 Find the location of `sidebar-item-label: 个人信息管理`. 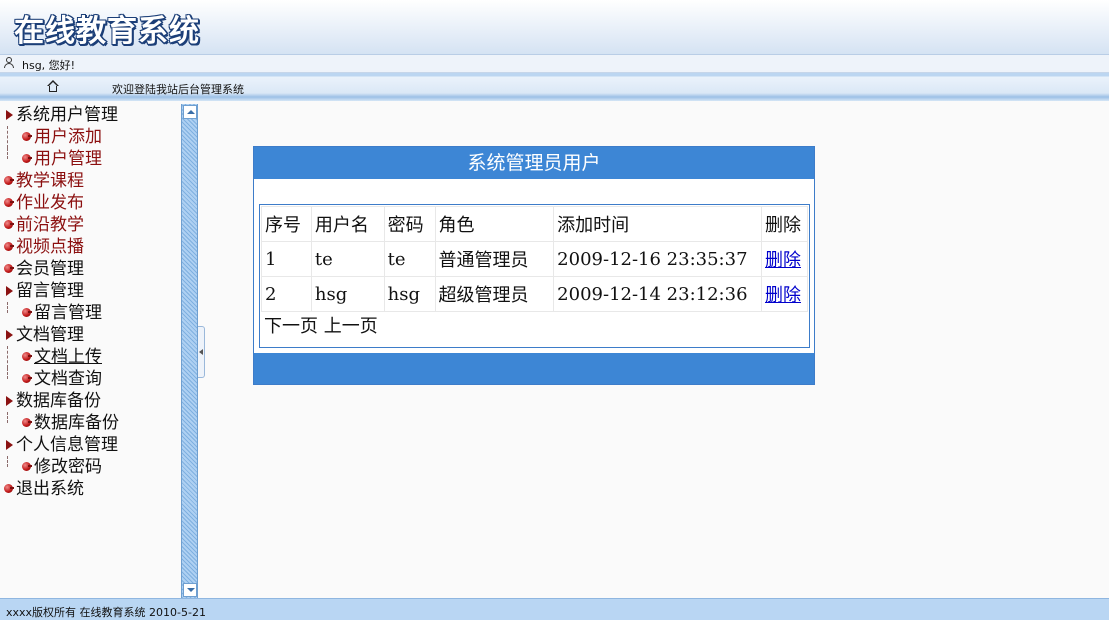

sidebar-item-label: 个人信息管理 is located at coordinates (67, 445).